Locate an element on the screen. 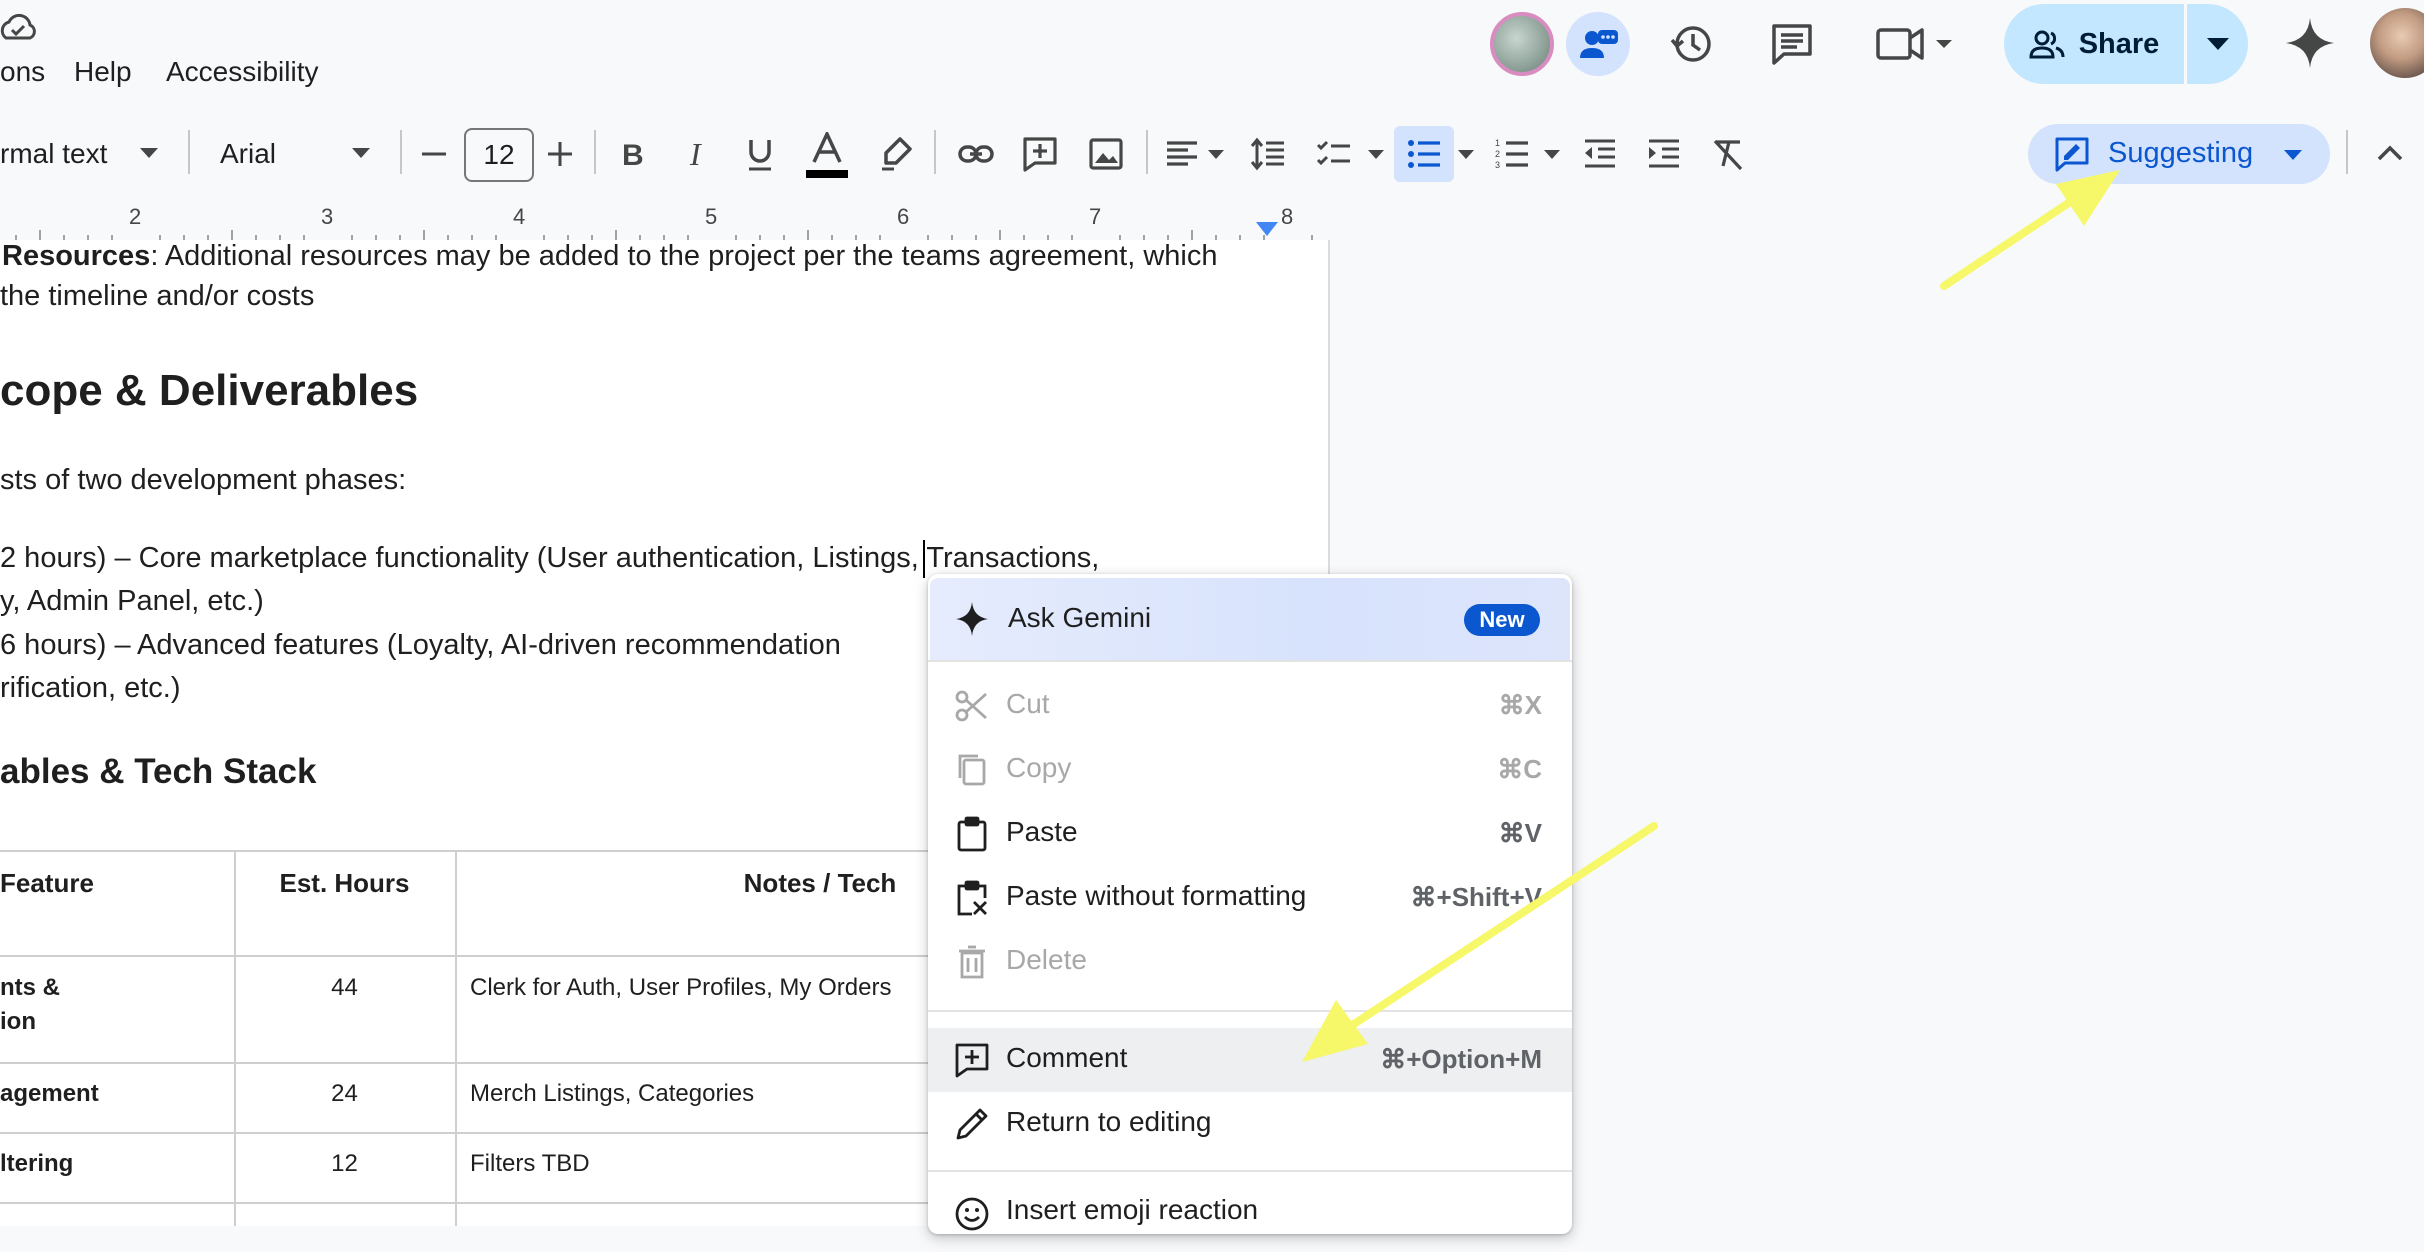 This screenshot has height=1252, width=2424. align-left-icon is located at coordinates (1182, 154).